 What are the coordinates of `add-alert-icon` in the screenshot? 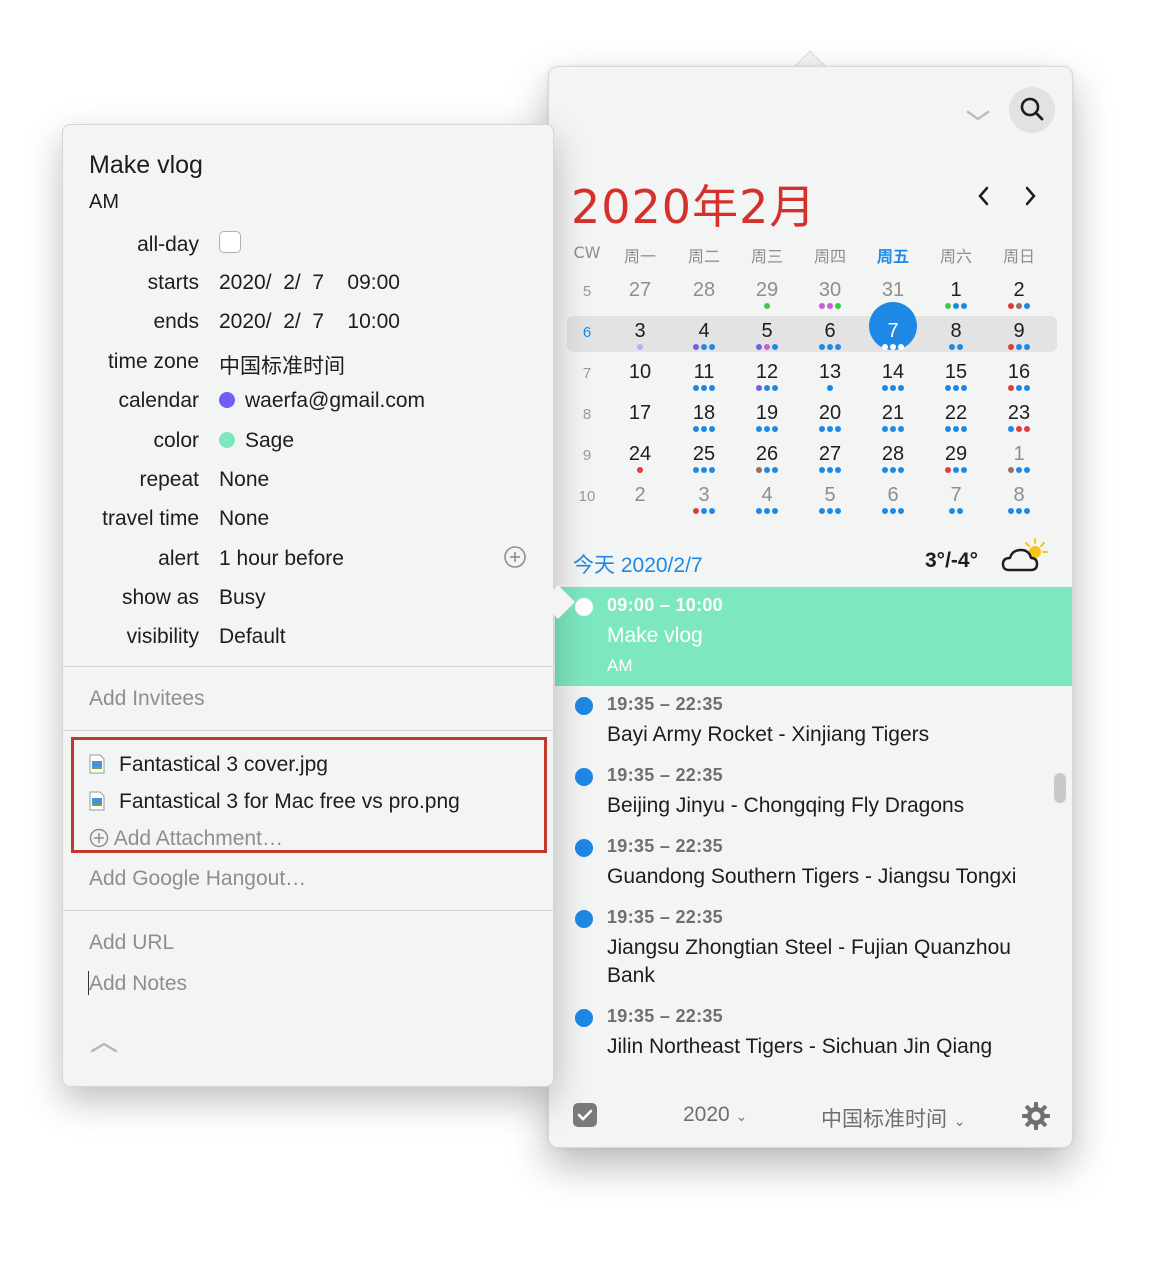 It's located at (515, 557).